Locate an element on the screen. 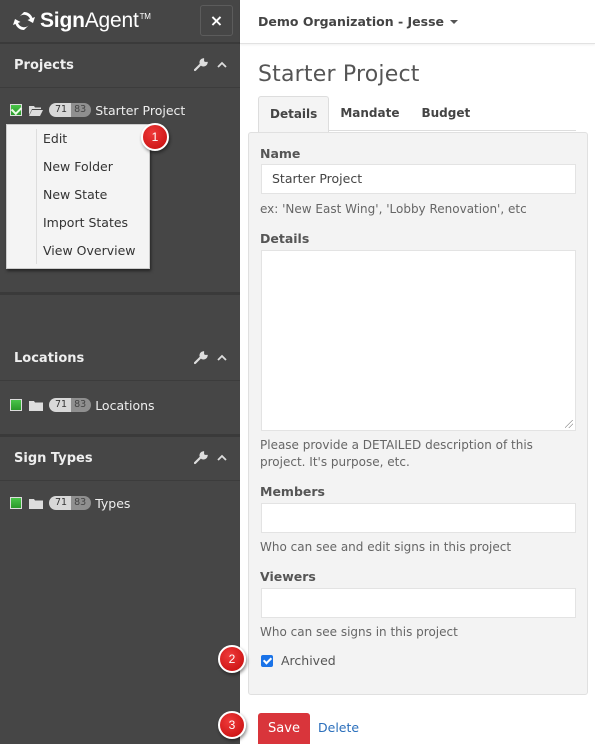  brand-header: SignAgentTM × is located at coordinates (120, 22).